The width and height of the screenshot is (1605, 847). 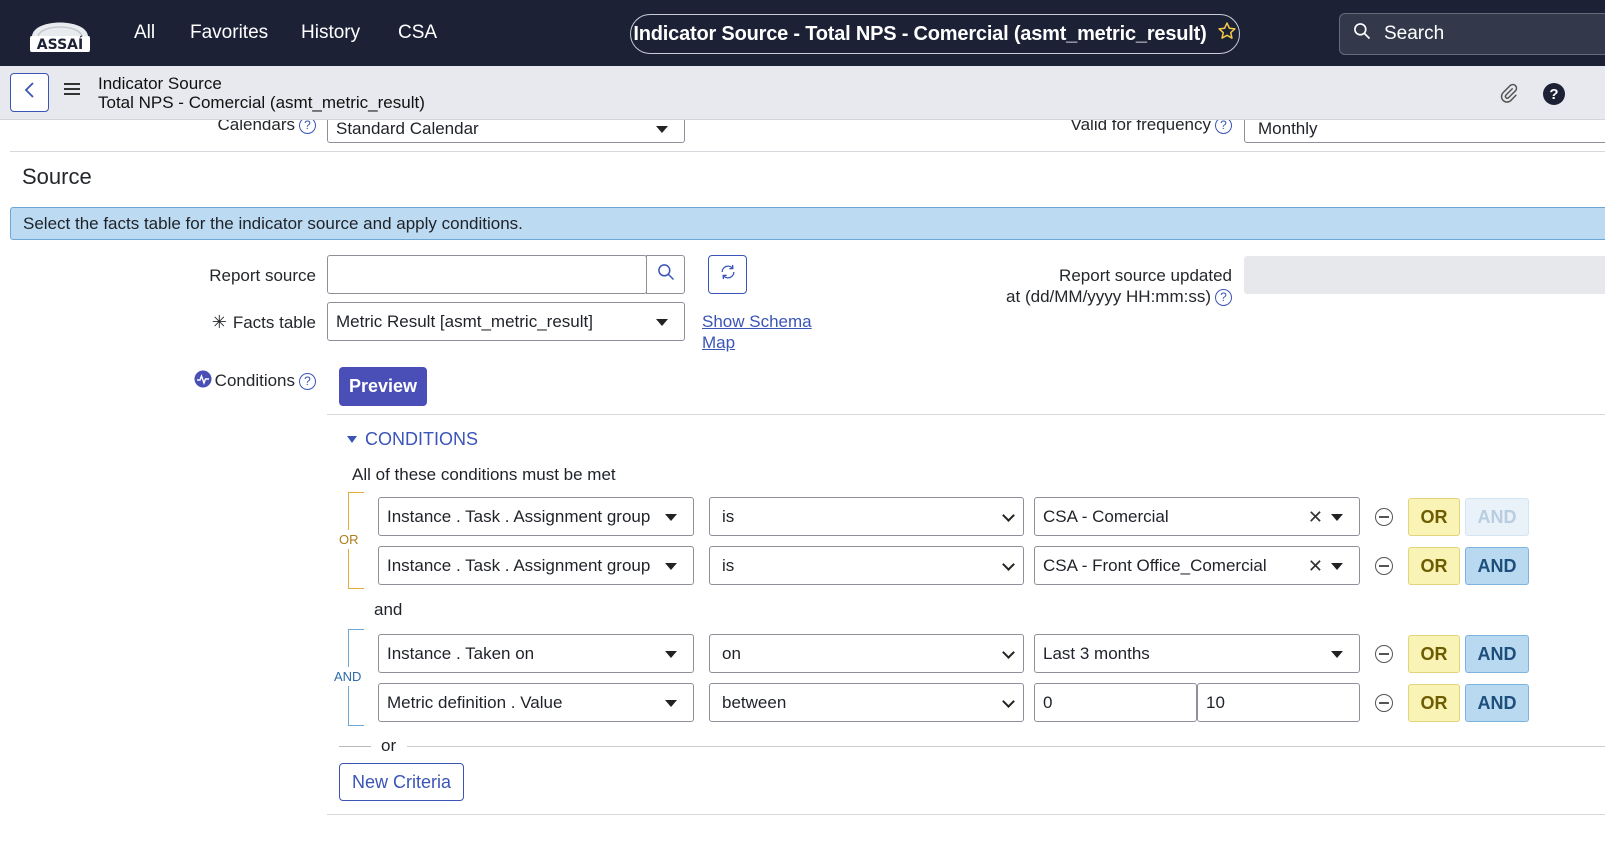 I want to click on condition-value-select: CSA - Comercial ✕, so click(x=1197, y=516).